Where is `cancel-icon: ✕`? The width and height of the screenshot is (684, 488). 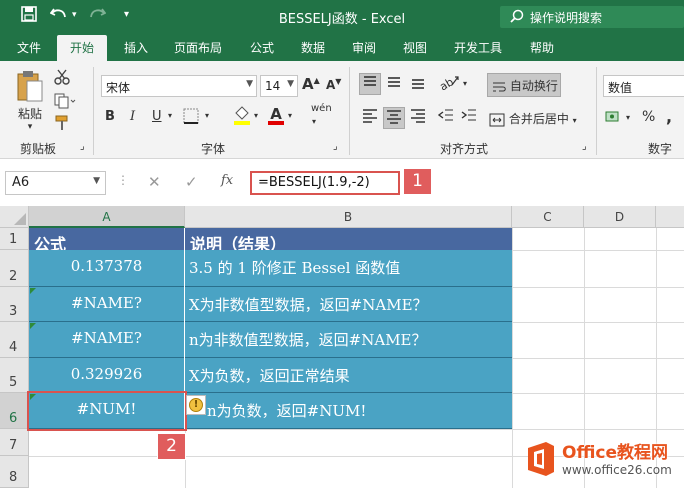 cancel-icon: ✕ is located at coordinates (154, 182).